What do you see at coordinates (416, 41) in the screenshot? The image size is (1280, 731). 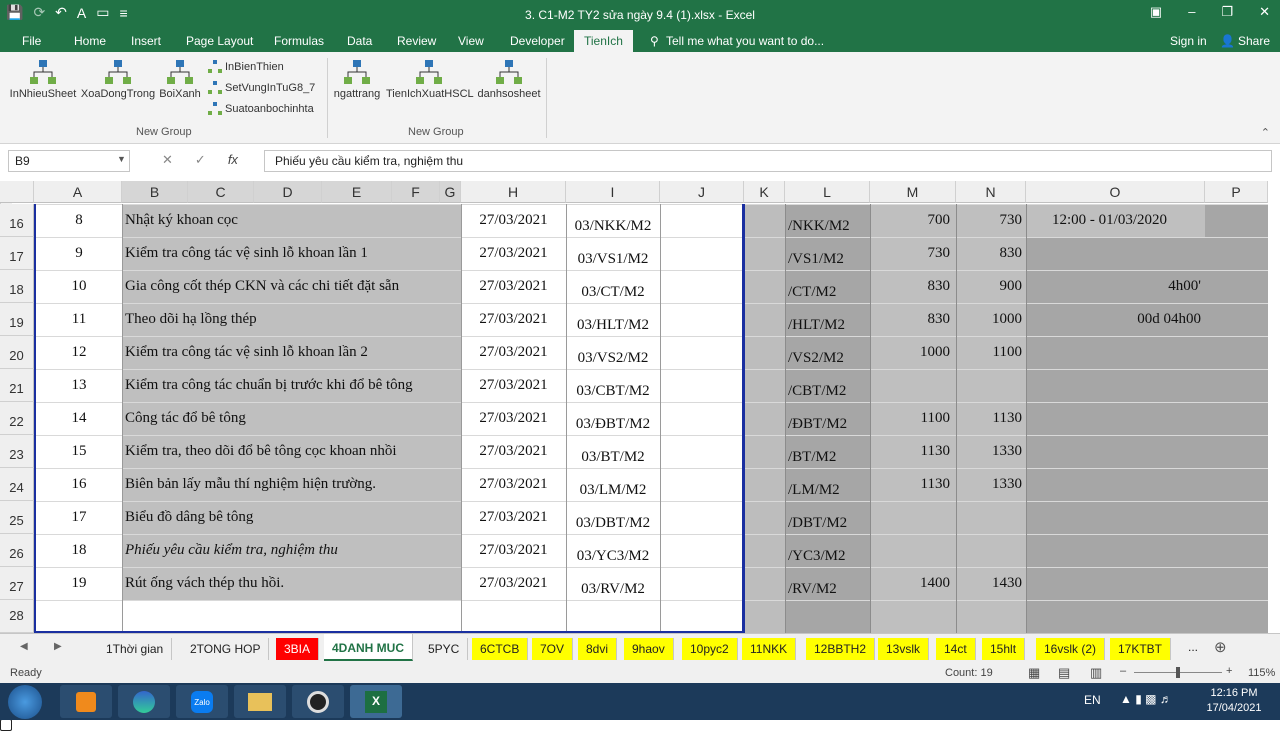 I see `tab-review: Review` at bounding box center [416, 41].